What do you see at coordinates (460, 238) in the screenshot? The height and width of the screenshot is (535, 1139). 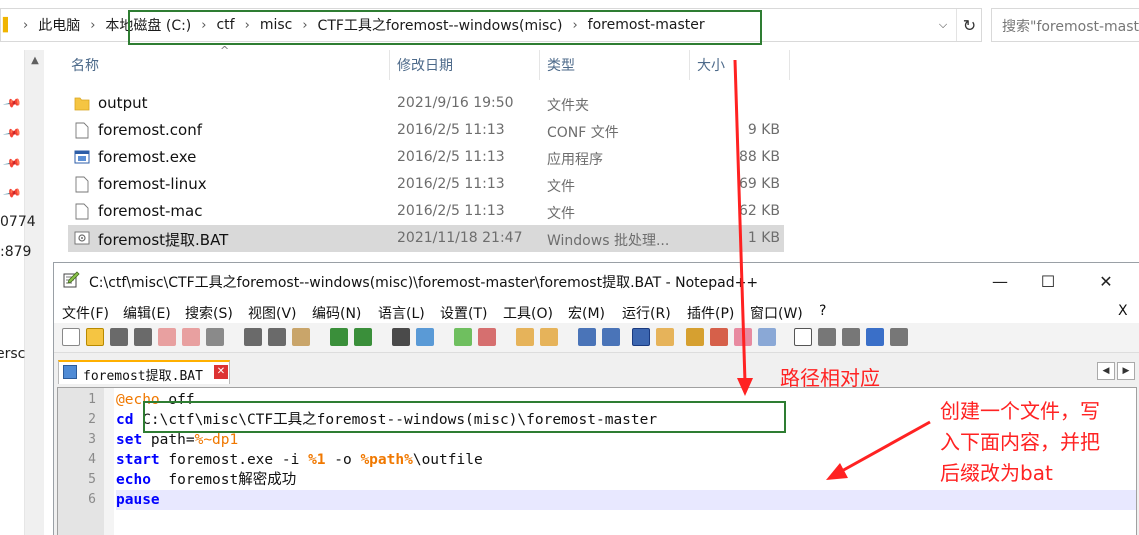 I see `file-date: 2021/11/18 21:47` at bounding box center [460, 238].